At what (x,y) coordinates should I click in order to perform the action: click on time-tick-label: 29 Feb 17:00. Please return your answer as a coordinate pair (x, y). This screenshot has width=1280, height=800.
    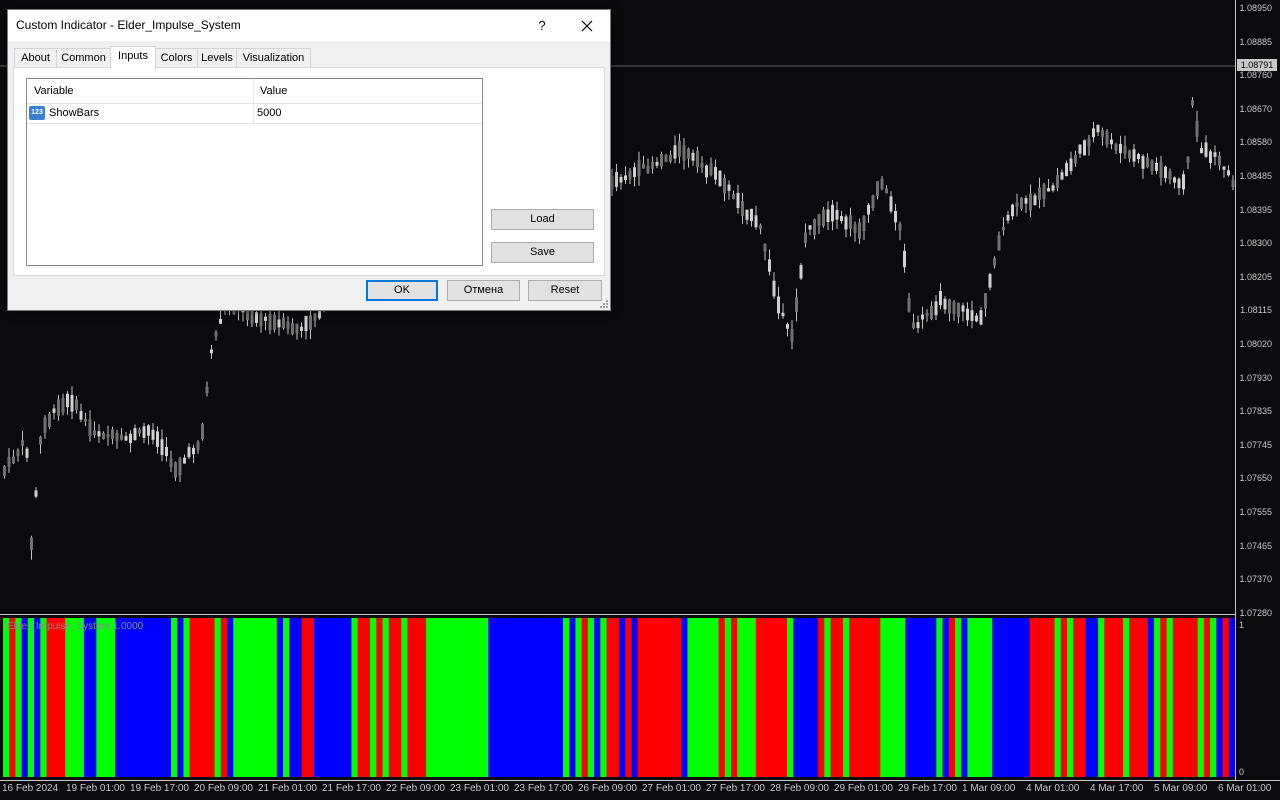
    Looking at the image, I should click on (927, 788).